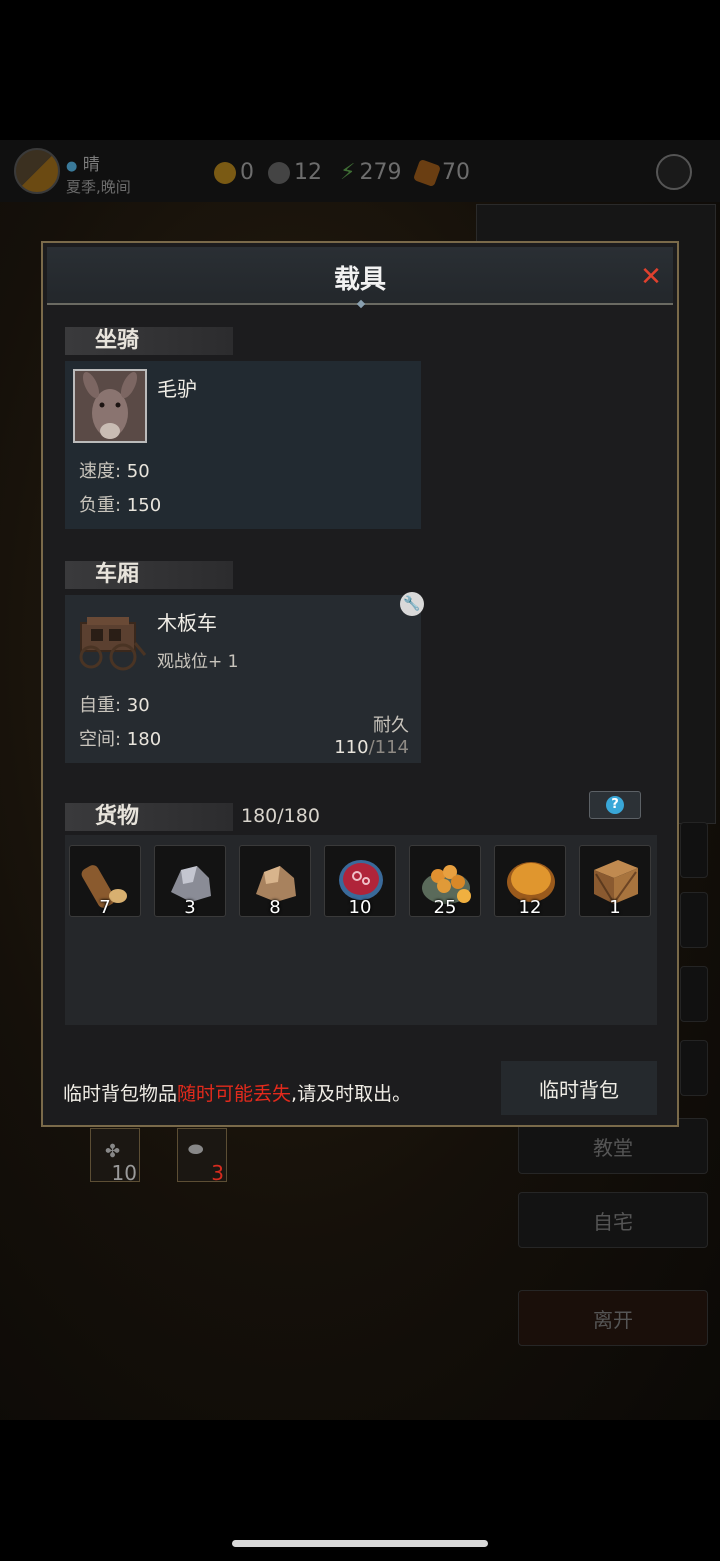 This screenshot has height=1561, width=720. What do you see at coordinates (391, 747) in the screenshot?
I see `durability-max: 114` at bounding box center [391, 747].